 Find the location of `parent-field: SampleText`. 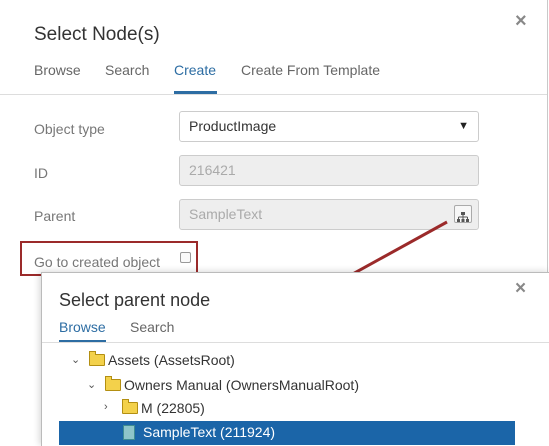

parent-field: SampleText is located at coordinates (329, 214).